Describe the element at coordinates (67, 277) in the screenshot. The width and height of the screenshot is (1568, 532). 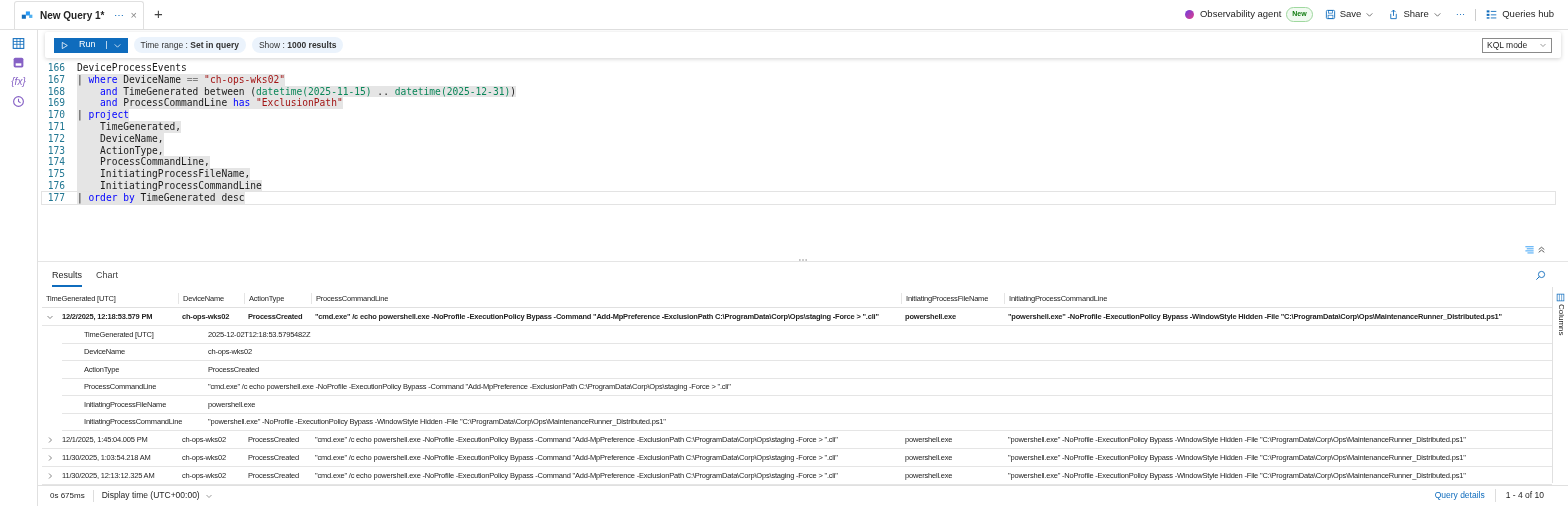
I see `results-tab: Results` at that location.